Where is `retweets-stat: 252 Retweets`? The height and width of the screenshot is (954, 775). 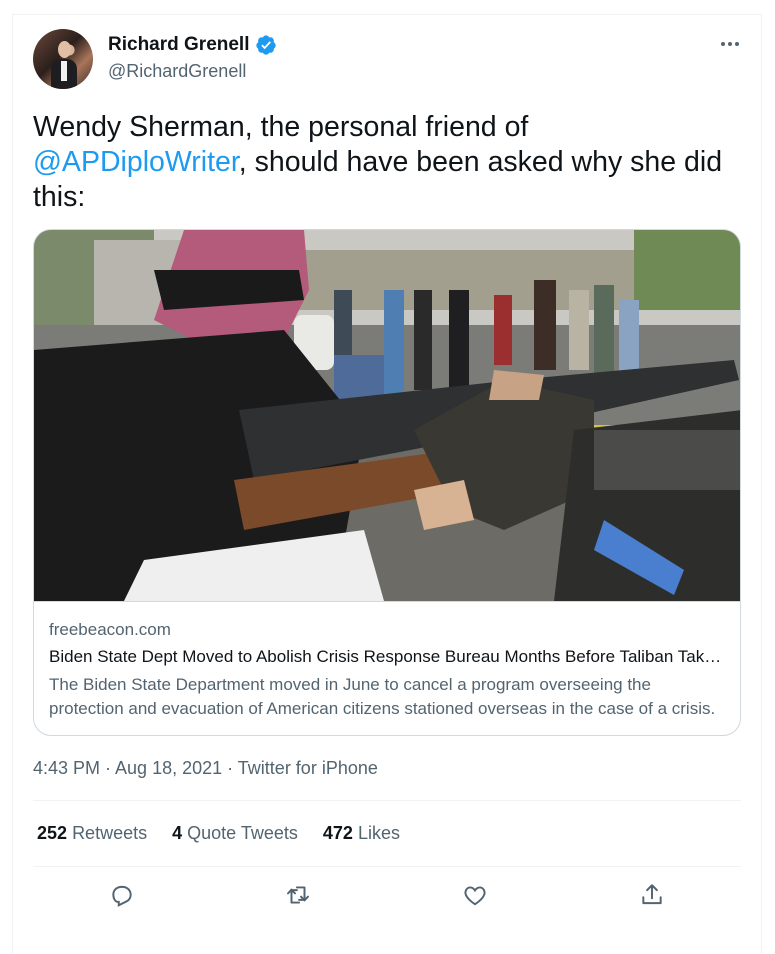 retweets-stat: 252 Retweets is located at coordinates (92, 833).